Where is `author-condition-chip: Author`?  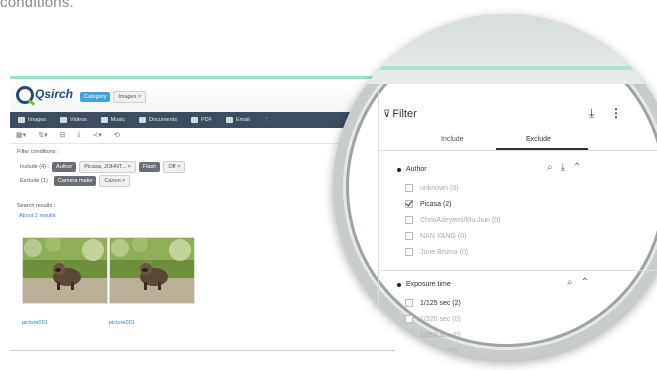 author-condition-chip: Author is located at coordinates (64, 167).